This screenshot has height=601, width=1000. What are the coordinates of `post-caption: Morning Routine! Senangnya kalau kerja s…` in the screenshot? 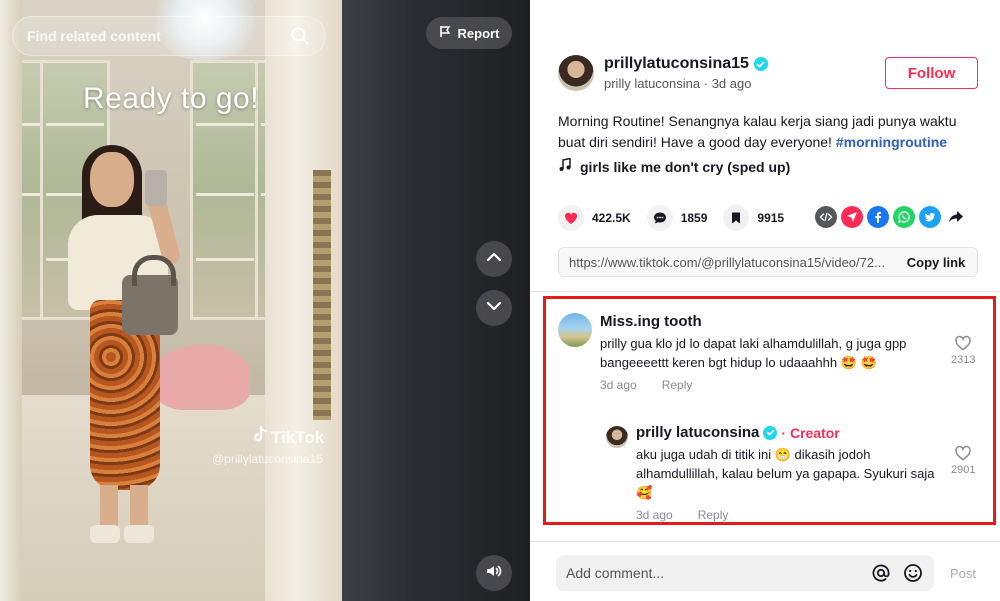 It's located at (763, 132).